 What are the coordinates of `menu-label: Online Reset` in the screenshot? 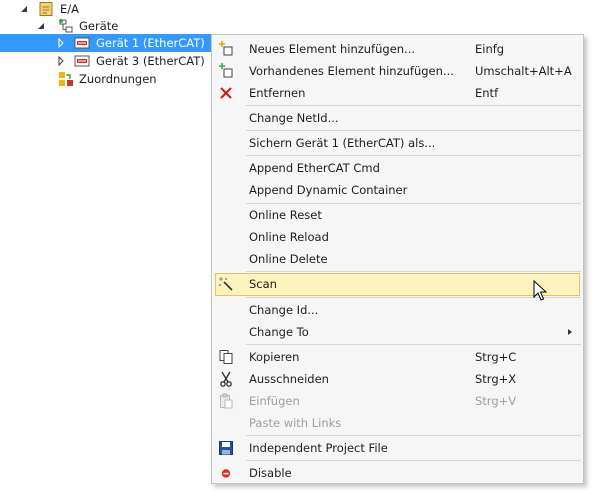 It's located at (285, 215).